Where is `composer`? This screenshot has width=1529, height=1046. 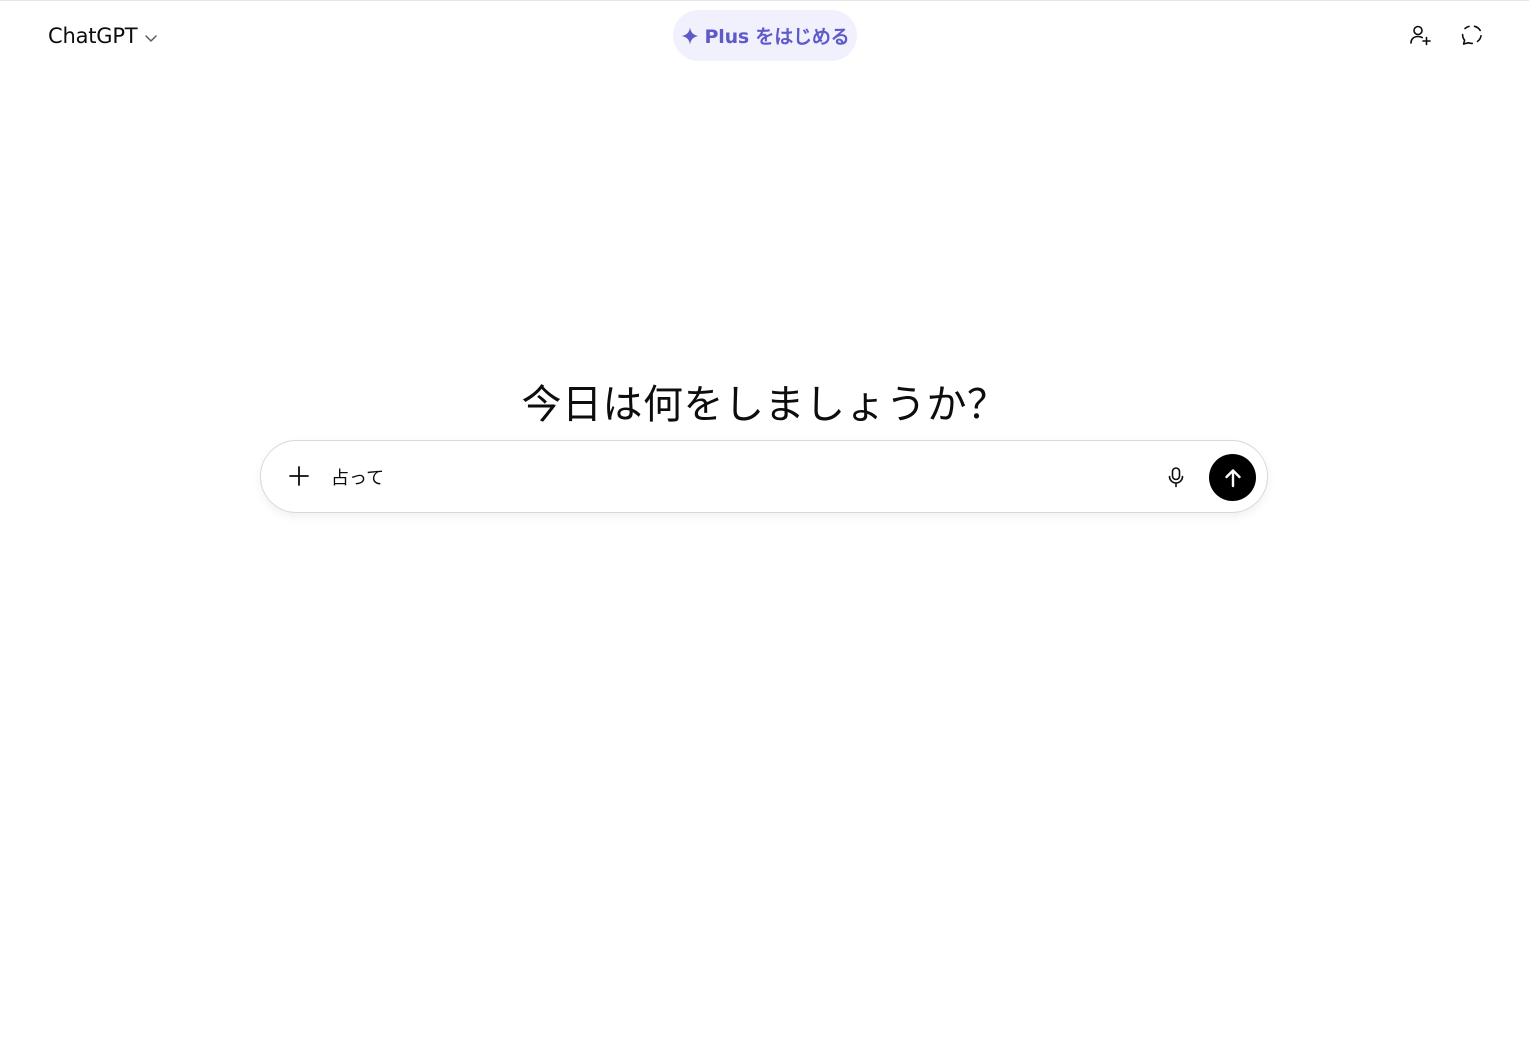 composer is located at coordinates (764, 476).